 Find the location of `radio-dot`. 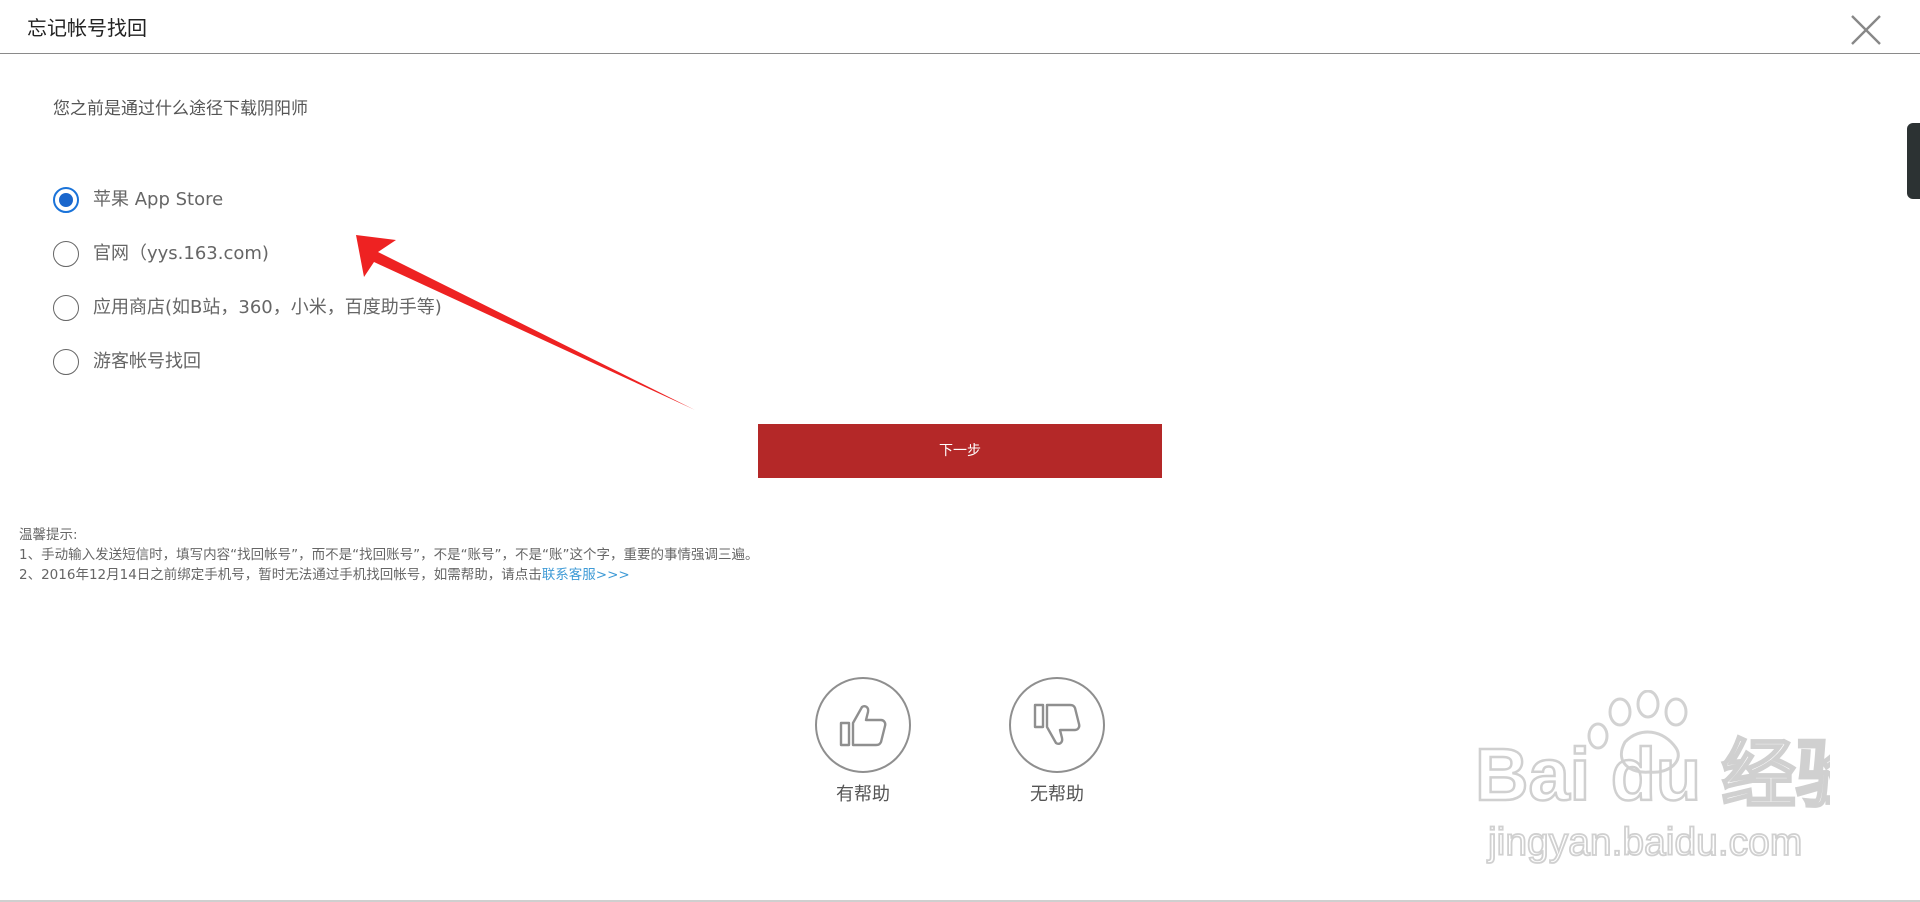

radio-dot is located at coordinates (66, 200).